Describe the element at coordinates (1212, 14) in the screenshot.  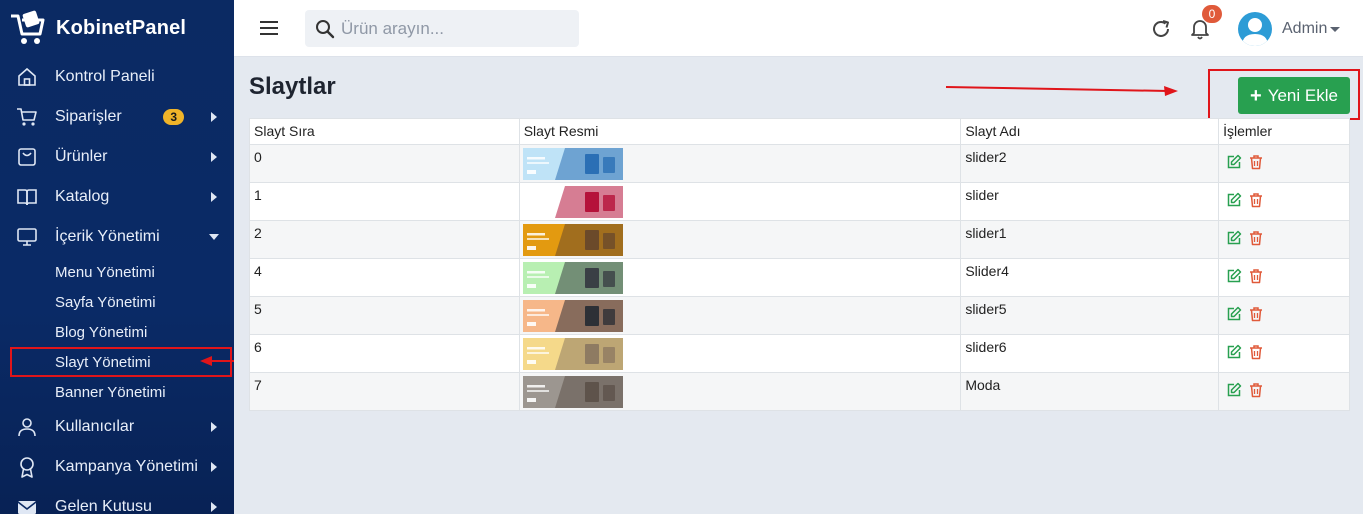
I see `notification-count-badge: 0` at that location.